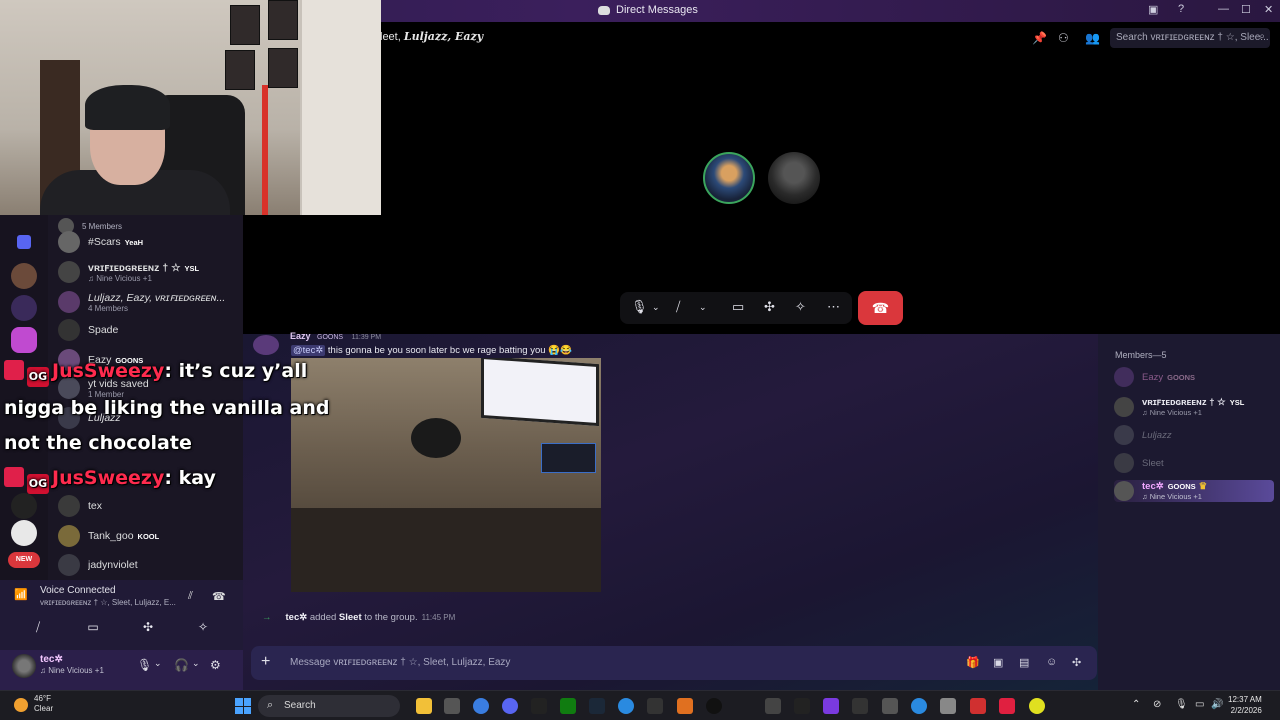 The height and width of the screenshot is (720, 1280). I want to click on weather-widget: 46°F Clear, so click(43, 704).